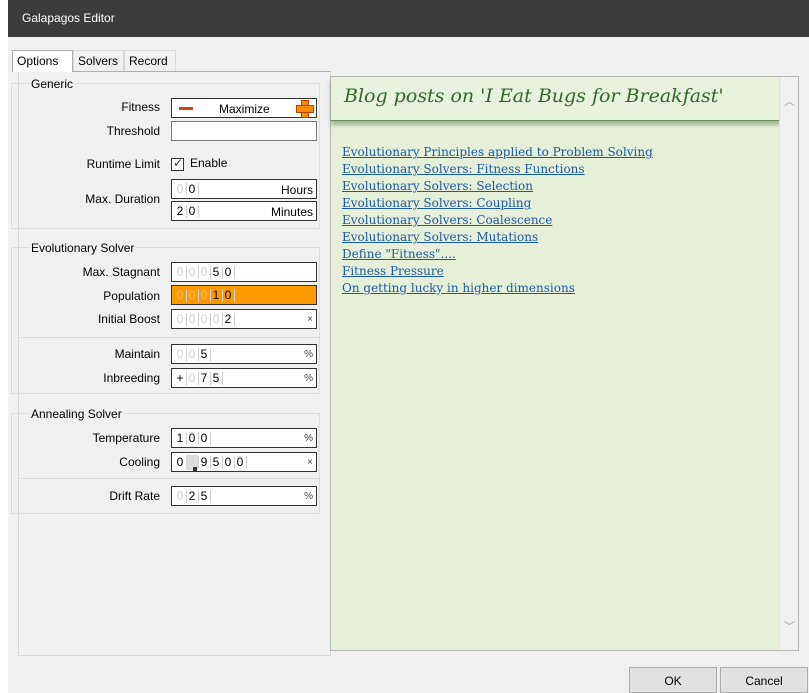 Image resolution: width=809 pixels, height=693 pixels. I want to click on fitness-value: Maximize, so click(244, 109).